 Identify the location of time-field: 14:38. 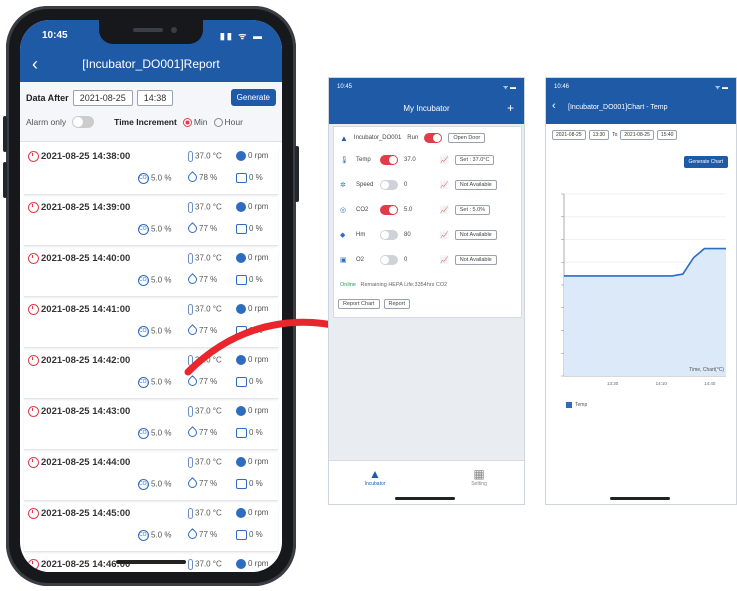
(155, 98).